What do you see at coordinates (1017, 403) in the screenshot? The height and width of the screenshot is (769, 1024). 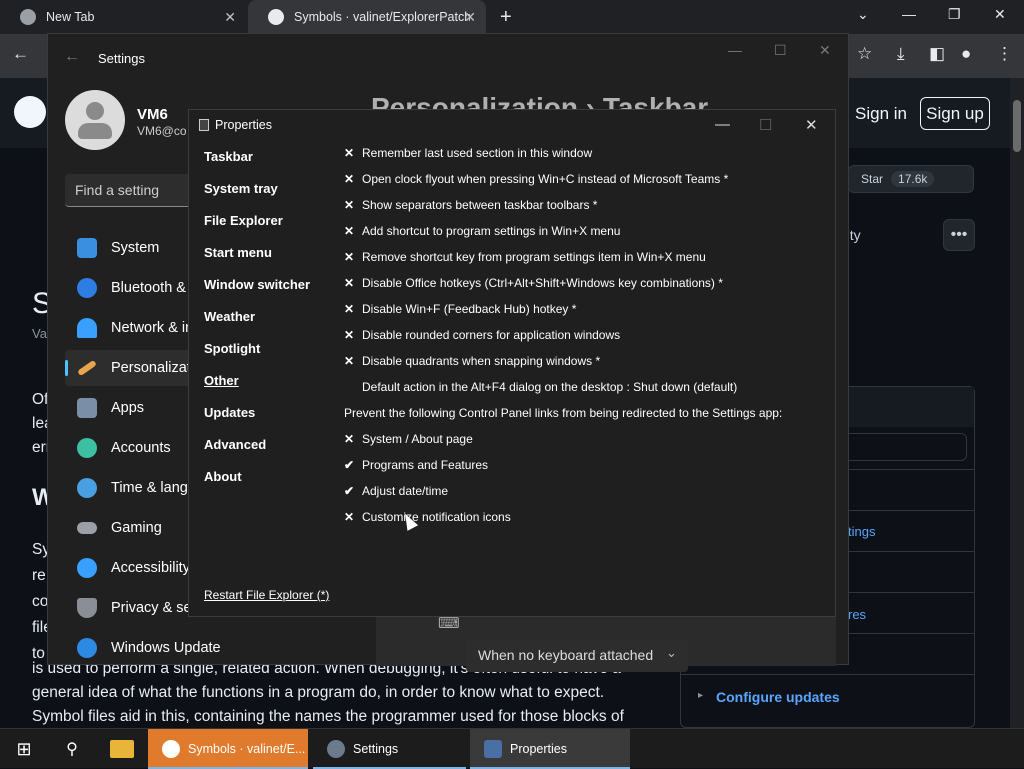 I see `page-scrollbar` at bounding box center [1017, 403].